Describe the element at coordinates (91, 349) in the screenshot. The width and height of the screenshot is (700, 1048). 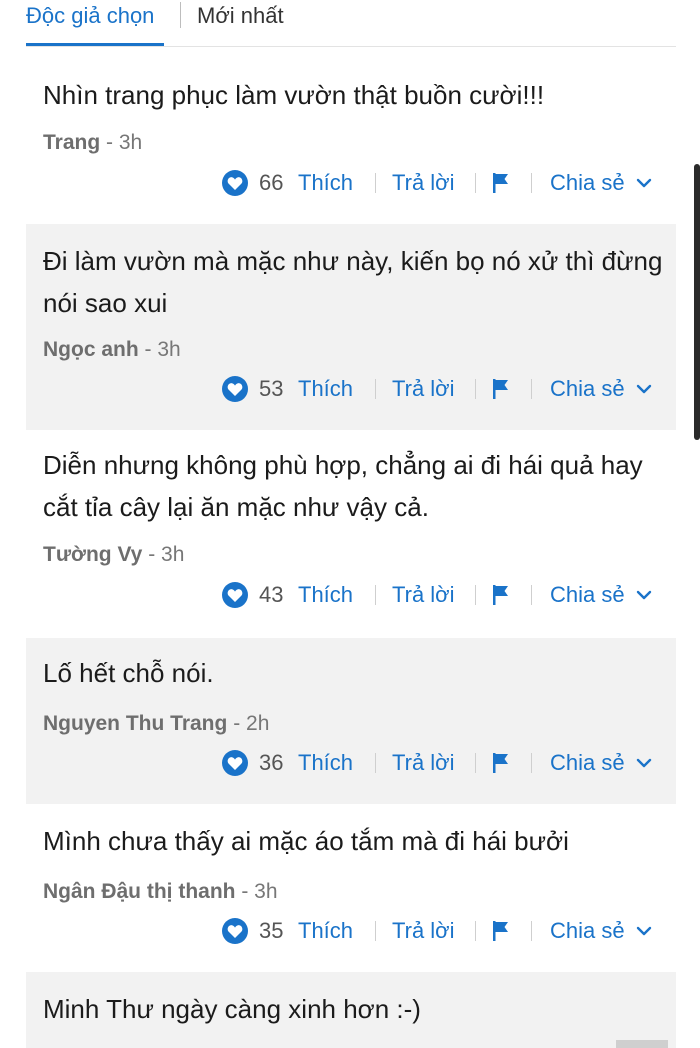
I see `comment-author: Ngọc anh` at that location.